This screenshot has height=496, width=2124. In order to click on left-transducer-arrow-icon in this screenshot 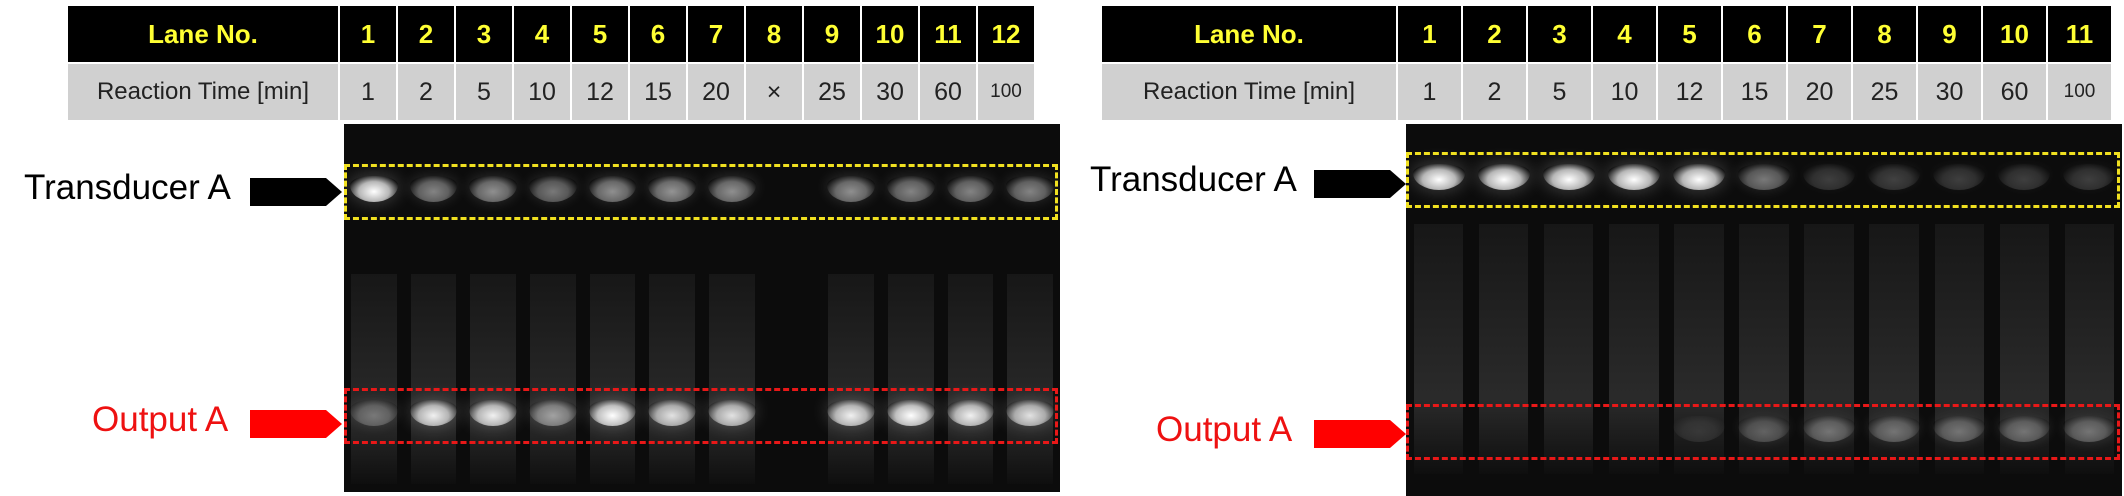, I will do `click(296, 192)`.